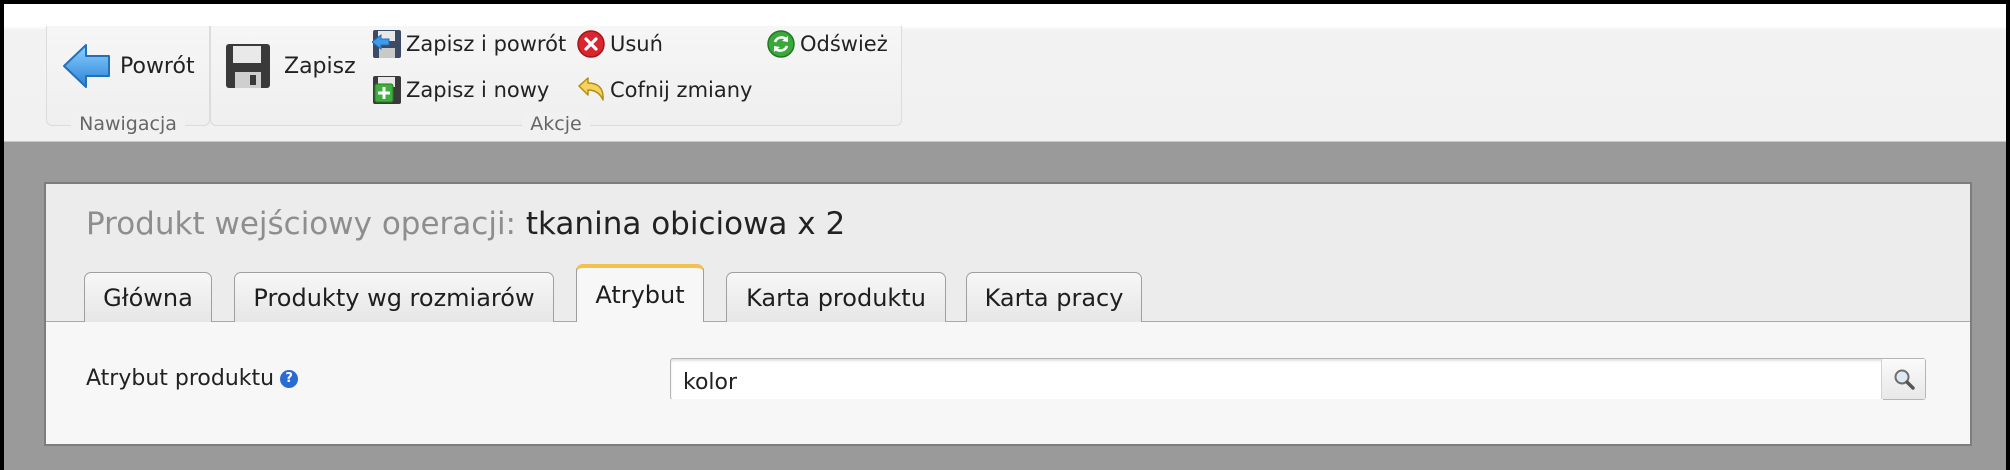  Describe the element at coordinates (681, 90) in the screenshot. I see `undo-button-label: Cofnij zmiany` at that location.